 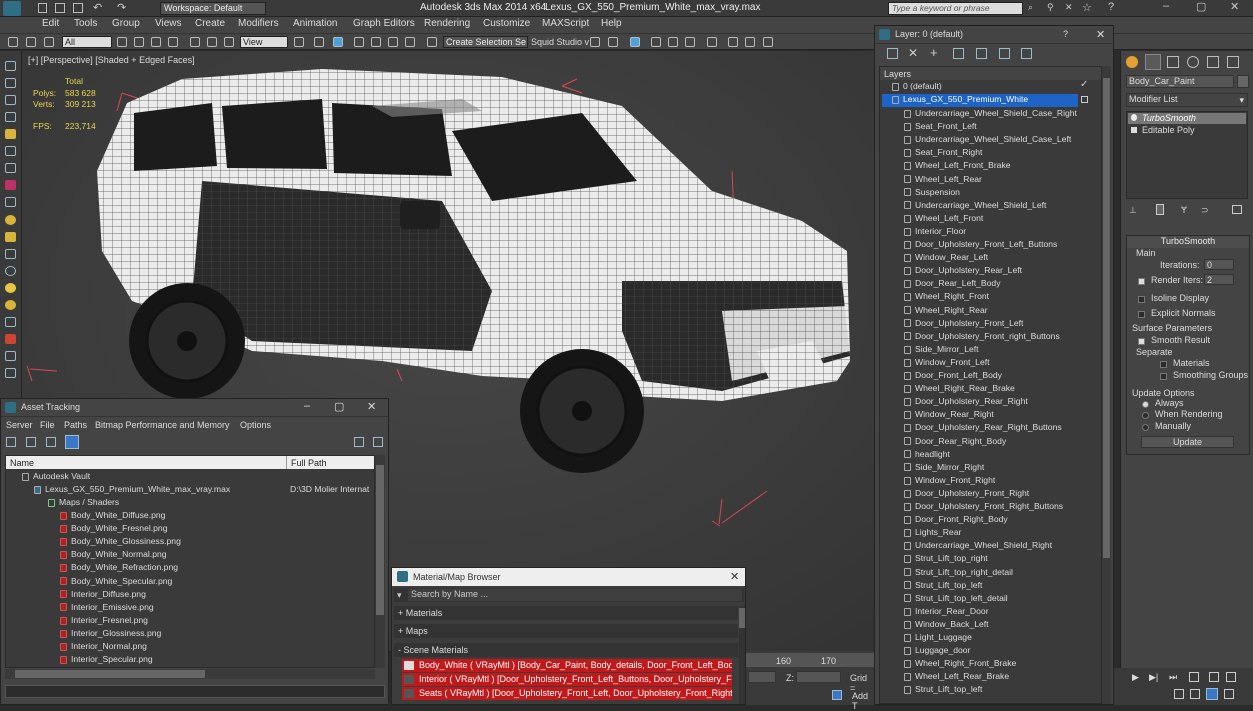 What do you see at coordinates (110, 634) in the screenshot?
I see `asset-map-row: Interior_Glossiness.png` at bounding box center [110, 634].